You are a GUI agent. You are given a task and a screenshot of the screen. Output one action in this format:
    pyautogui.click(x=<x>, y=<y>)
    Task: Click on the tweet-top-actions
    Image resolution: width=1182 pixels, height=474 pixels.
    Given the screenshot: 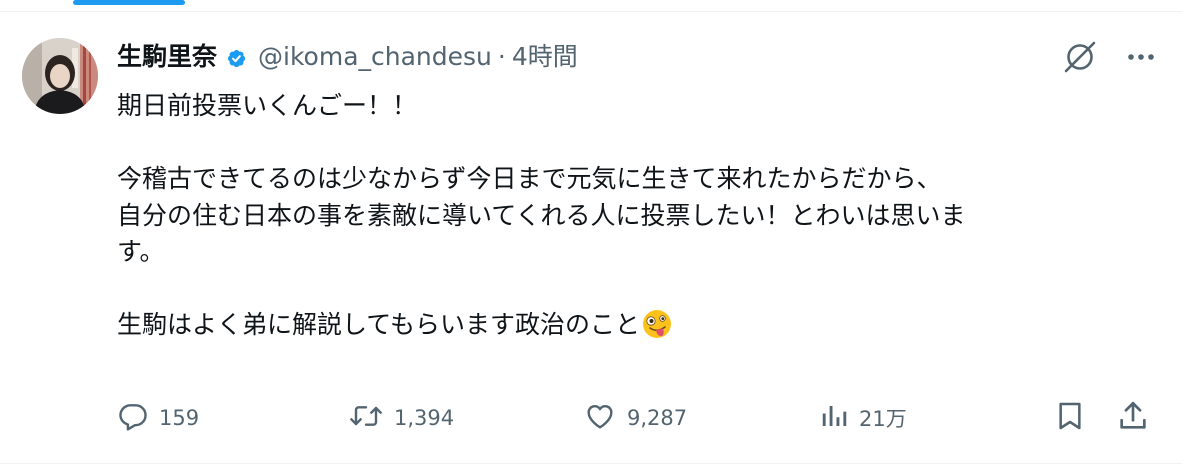 What is the action you would take?
    pyautogui.click(x=1109, y=57)
    